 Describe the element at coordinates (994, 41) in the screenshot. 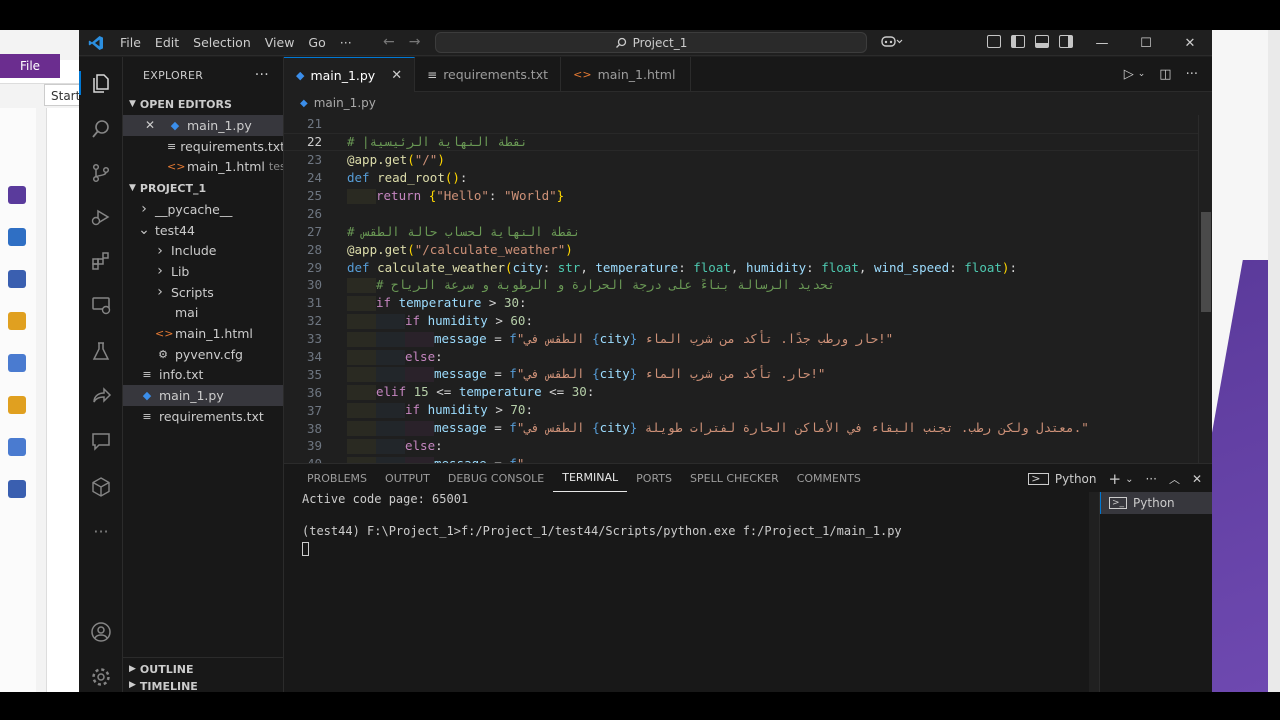

I see `customize-layout-icon` at that location.